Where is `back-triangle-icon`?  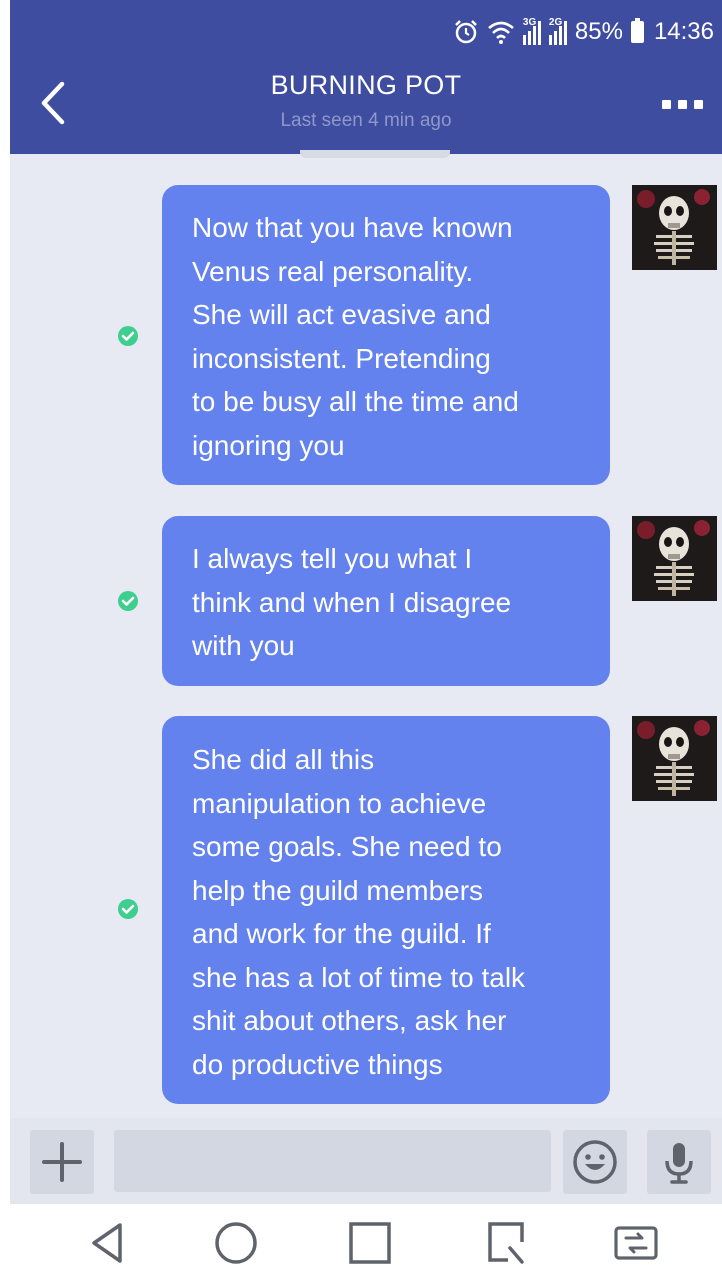 back-triangle-icon is located at coordinates (107, 1243).